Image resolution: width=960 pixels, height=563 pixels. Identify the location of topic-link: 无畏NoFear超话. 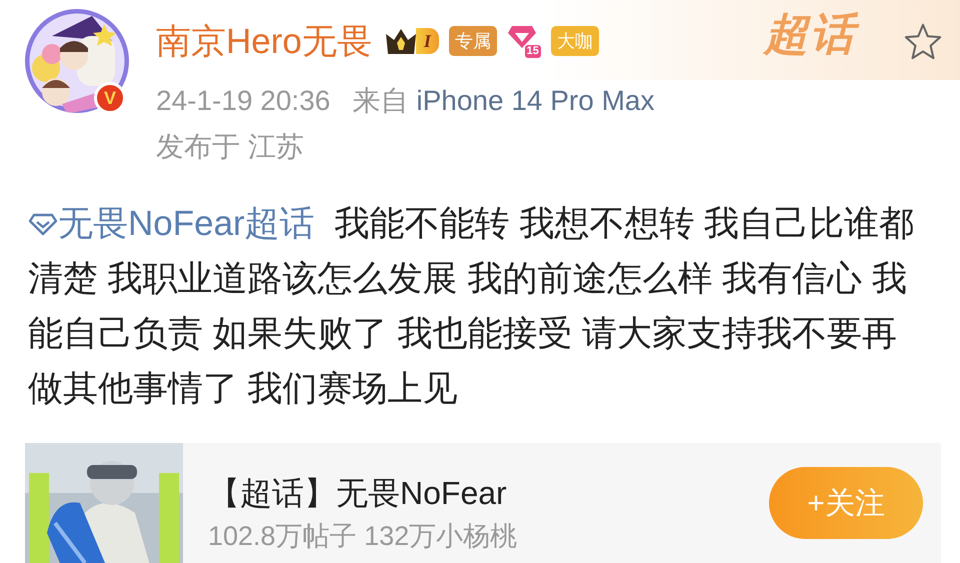
(171, 223).